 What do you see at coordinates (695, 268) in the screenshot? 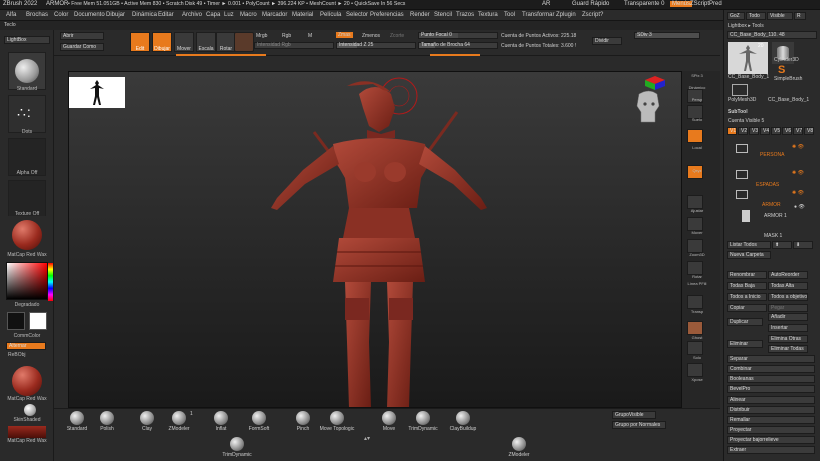
I see `rotate-view-button` at bounding box center [695, 268].